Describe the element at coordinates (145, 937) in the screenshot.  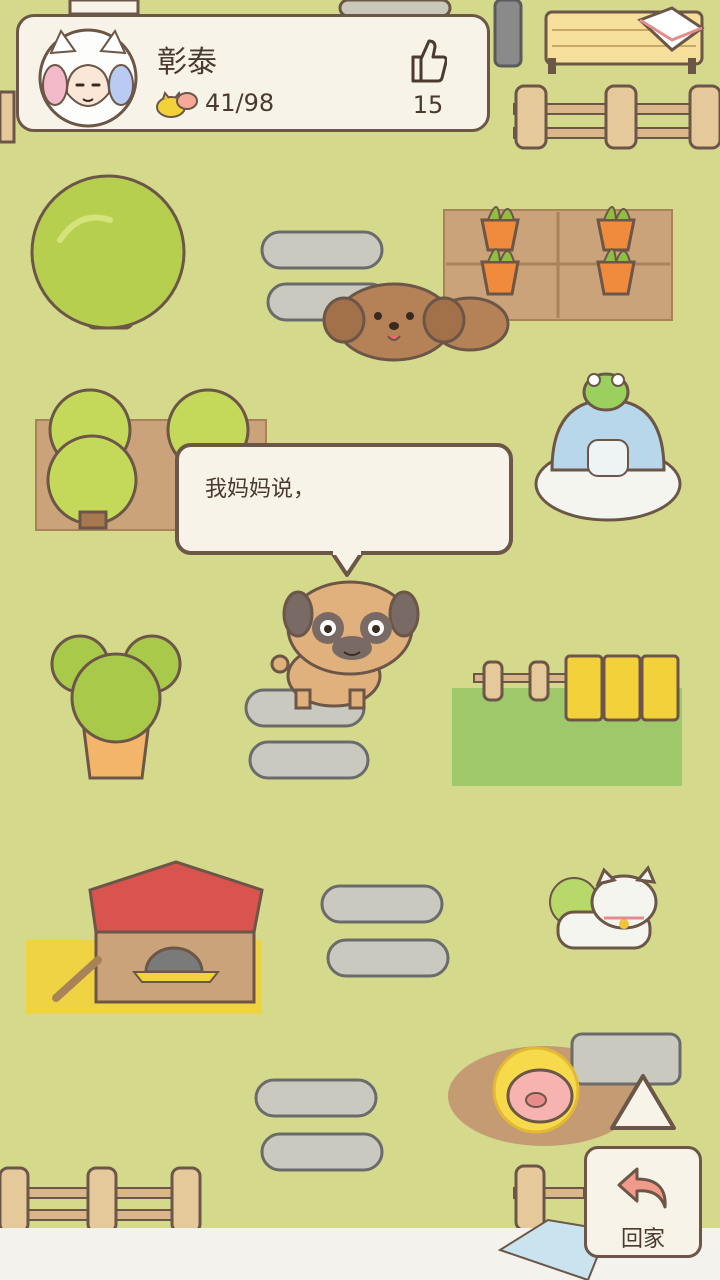
I see `dog-house` at that location.